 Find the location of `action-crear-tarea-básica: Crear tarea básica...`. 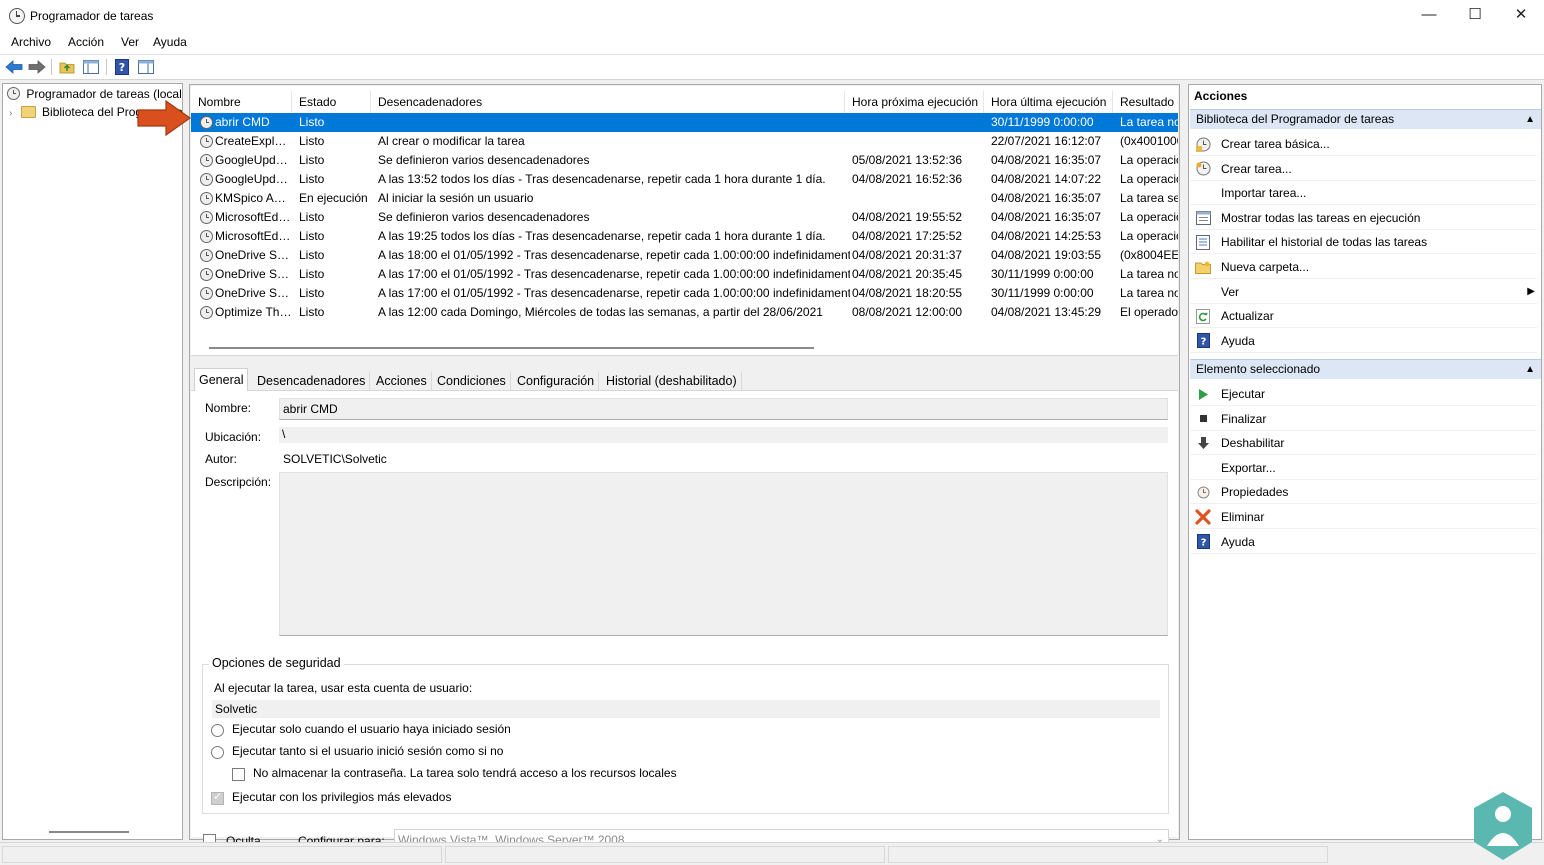

action-crear-tarea-básica: Crear tarea básica... is located at coordinates (1363, 144).